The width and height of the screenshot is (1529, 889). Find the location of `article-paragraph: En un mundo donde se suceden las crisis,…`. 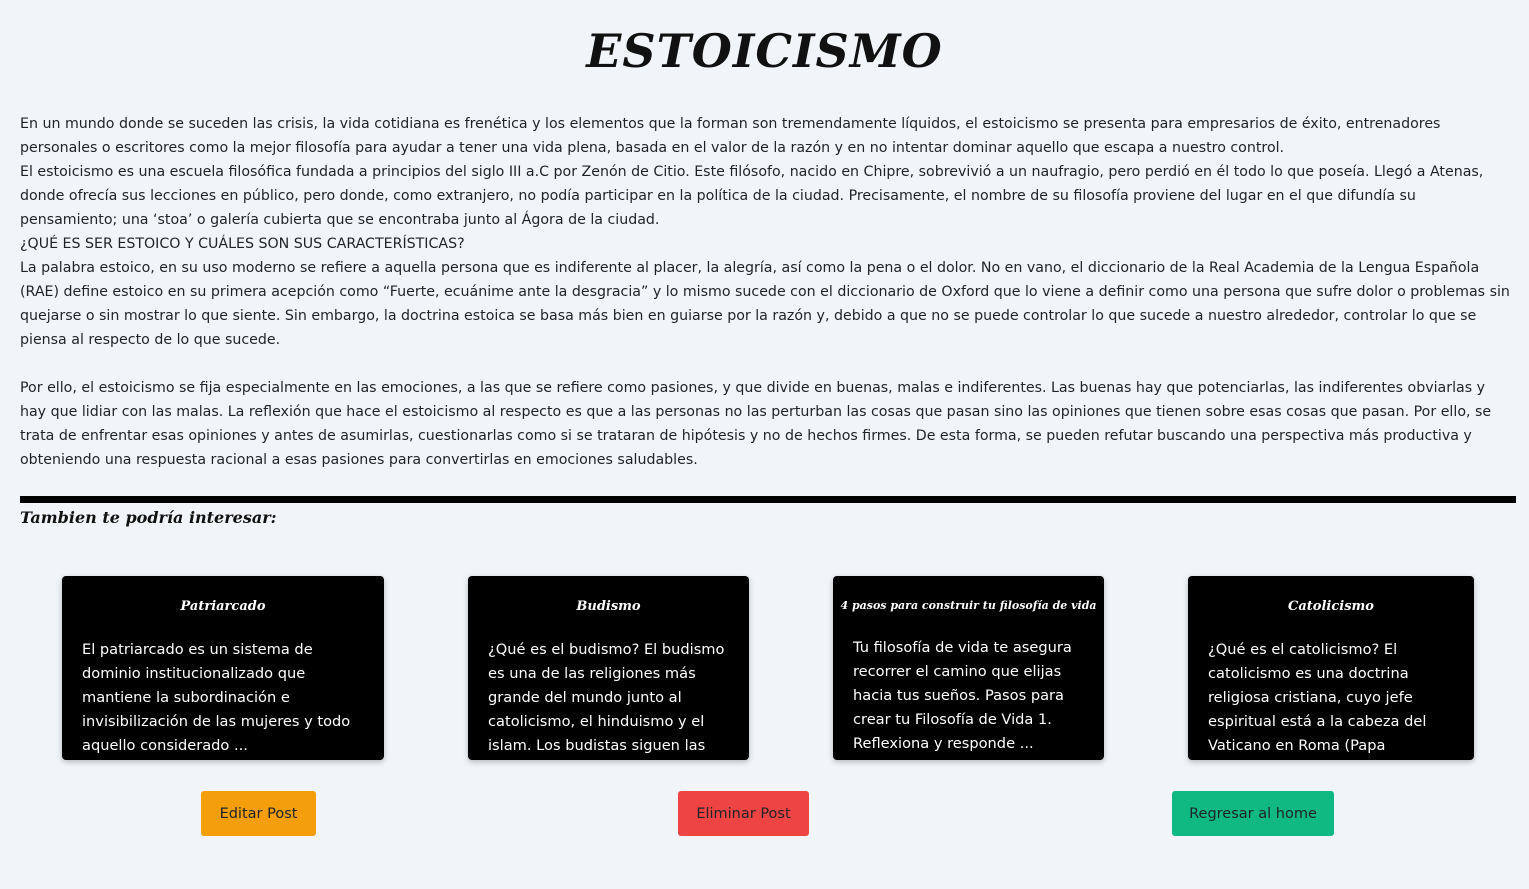

article-paragraph: En un mundo donde se suceden las crisis,… is located at coordinates (730, 136).